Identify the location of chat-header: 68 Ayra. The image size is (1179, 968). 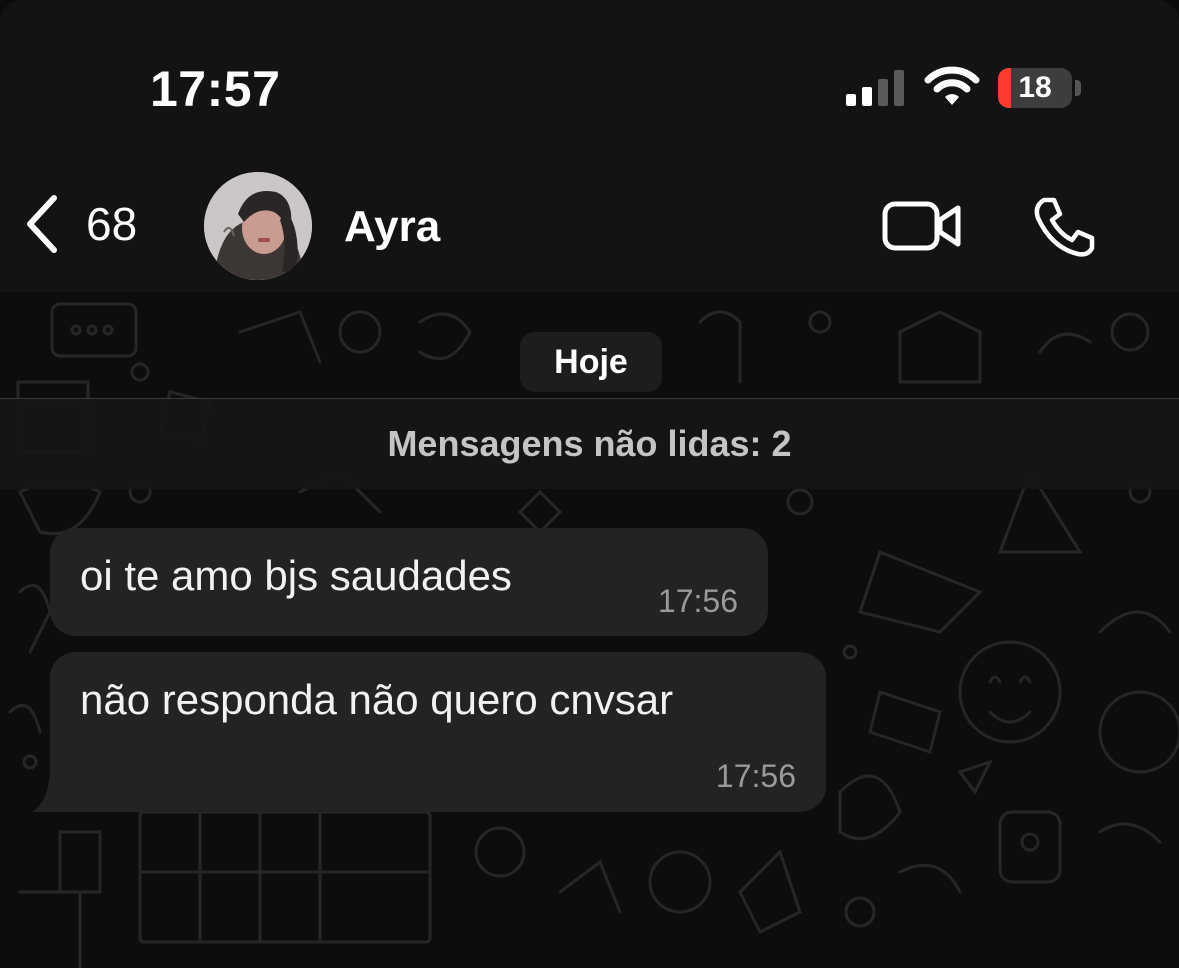
(589, 221).